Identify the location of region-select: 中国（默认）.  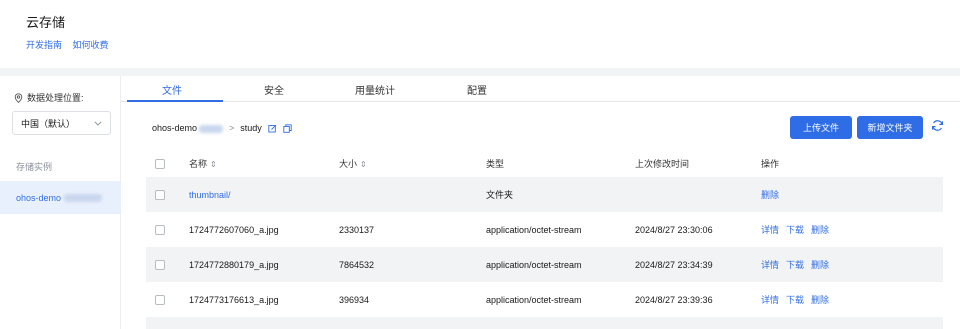
(61, 123).